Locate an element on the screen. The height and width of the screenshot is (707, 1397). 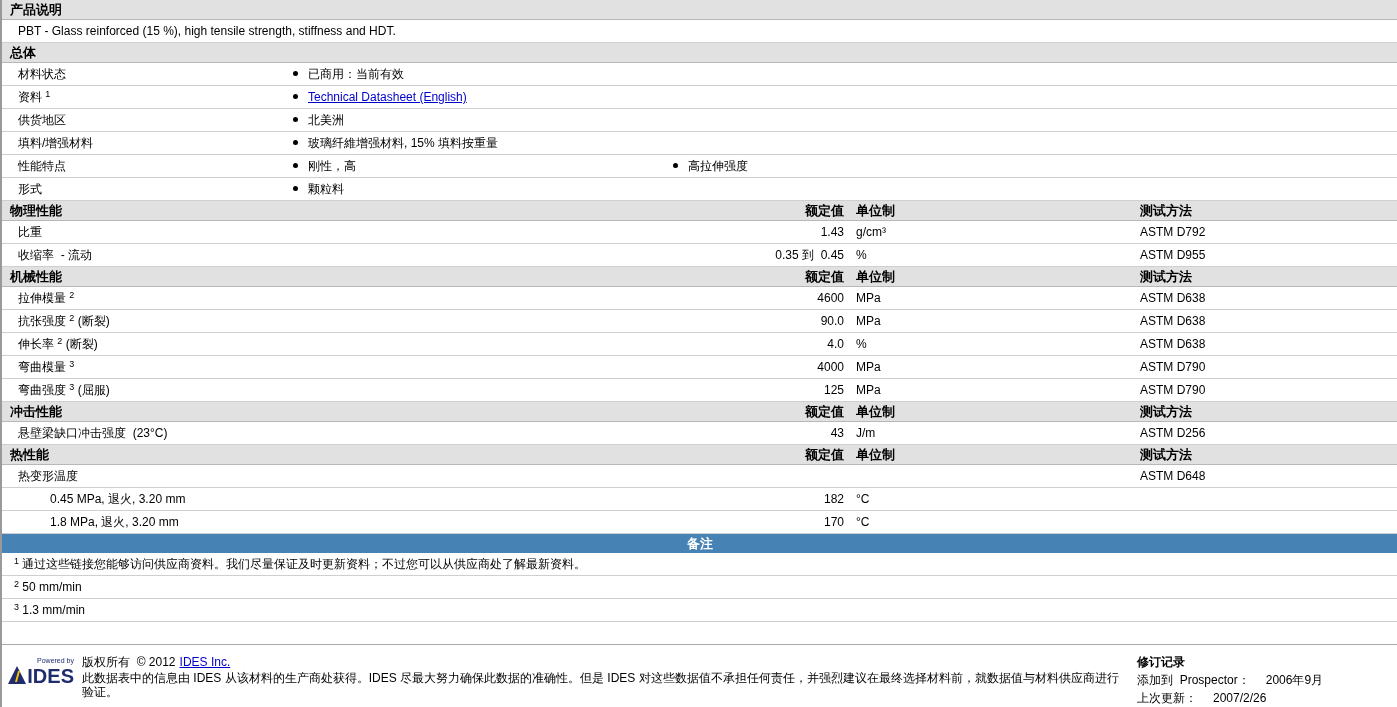
property-label: 供货地区 is located at coordinates (42, 120).